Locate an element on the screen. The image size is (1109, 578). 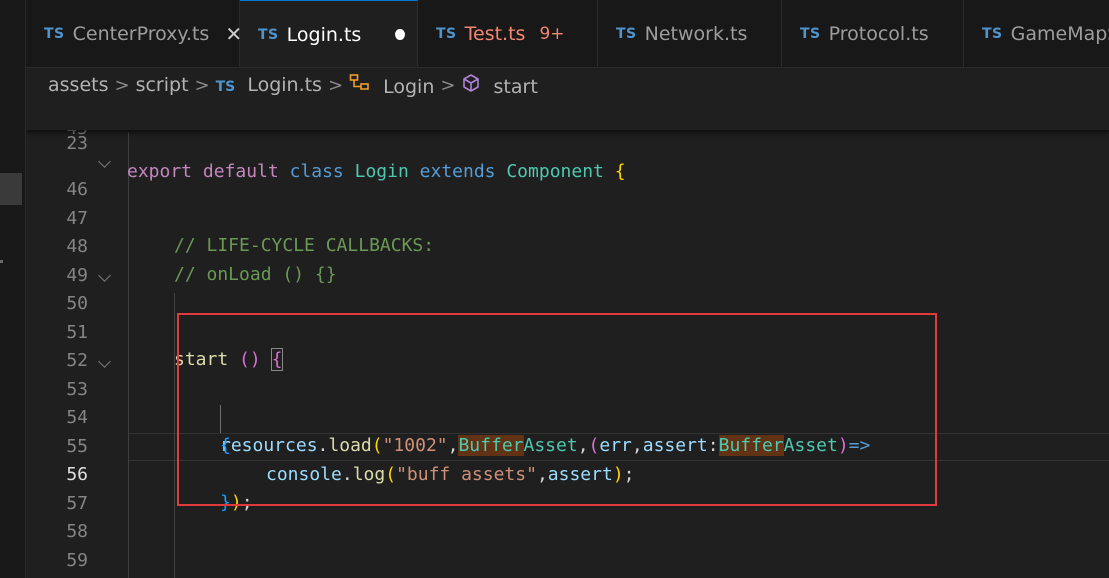
tab-protocol: TS Protocol.ts is located at coordinates (873, 33).